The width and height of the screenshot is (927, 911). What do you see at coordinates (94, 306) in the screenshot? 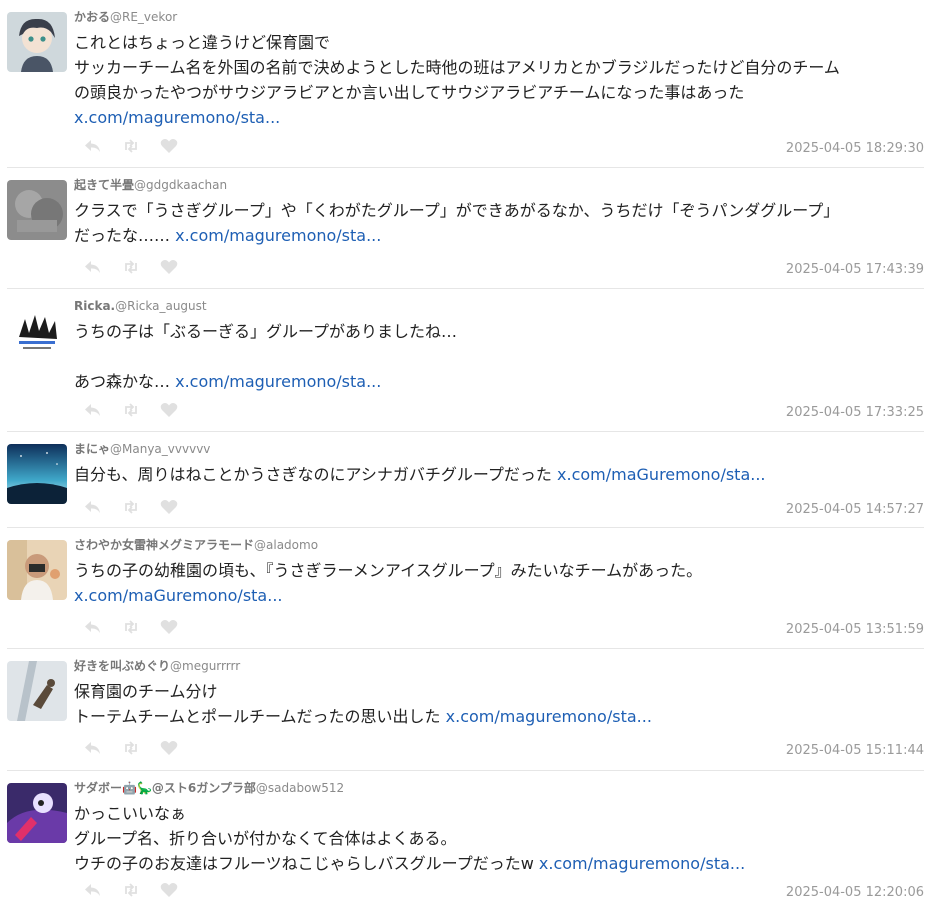
I see `author-name: Ricka.` at bounding box center [94, 306].